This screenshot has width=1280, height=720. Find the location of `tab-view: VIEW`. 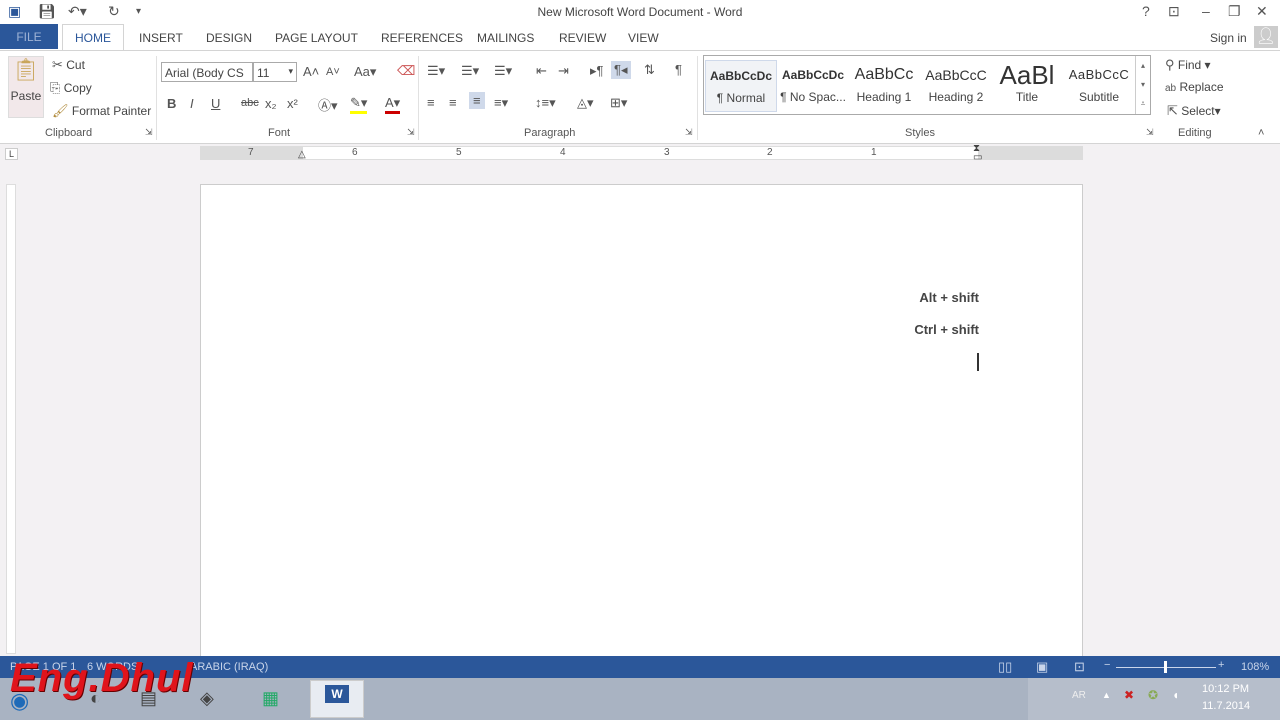

tab-view: VIEW is located at coordinates (643, 38).